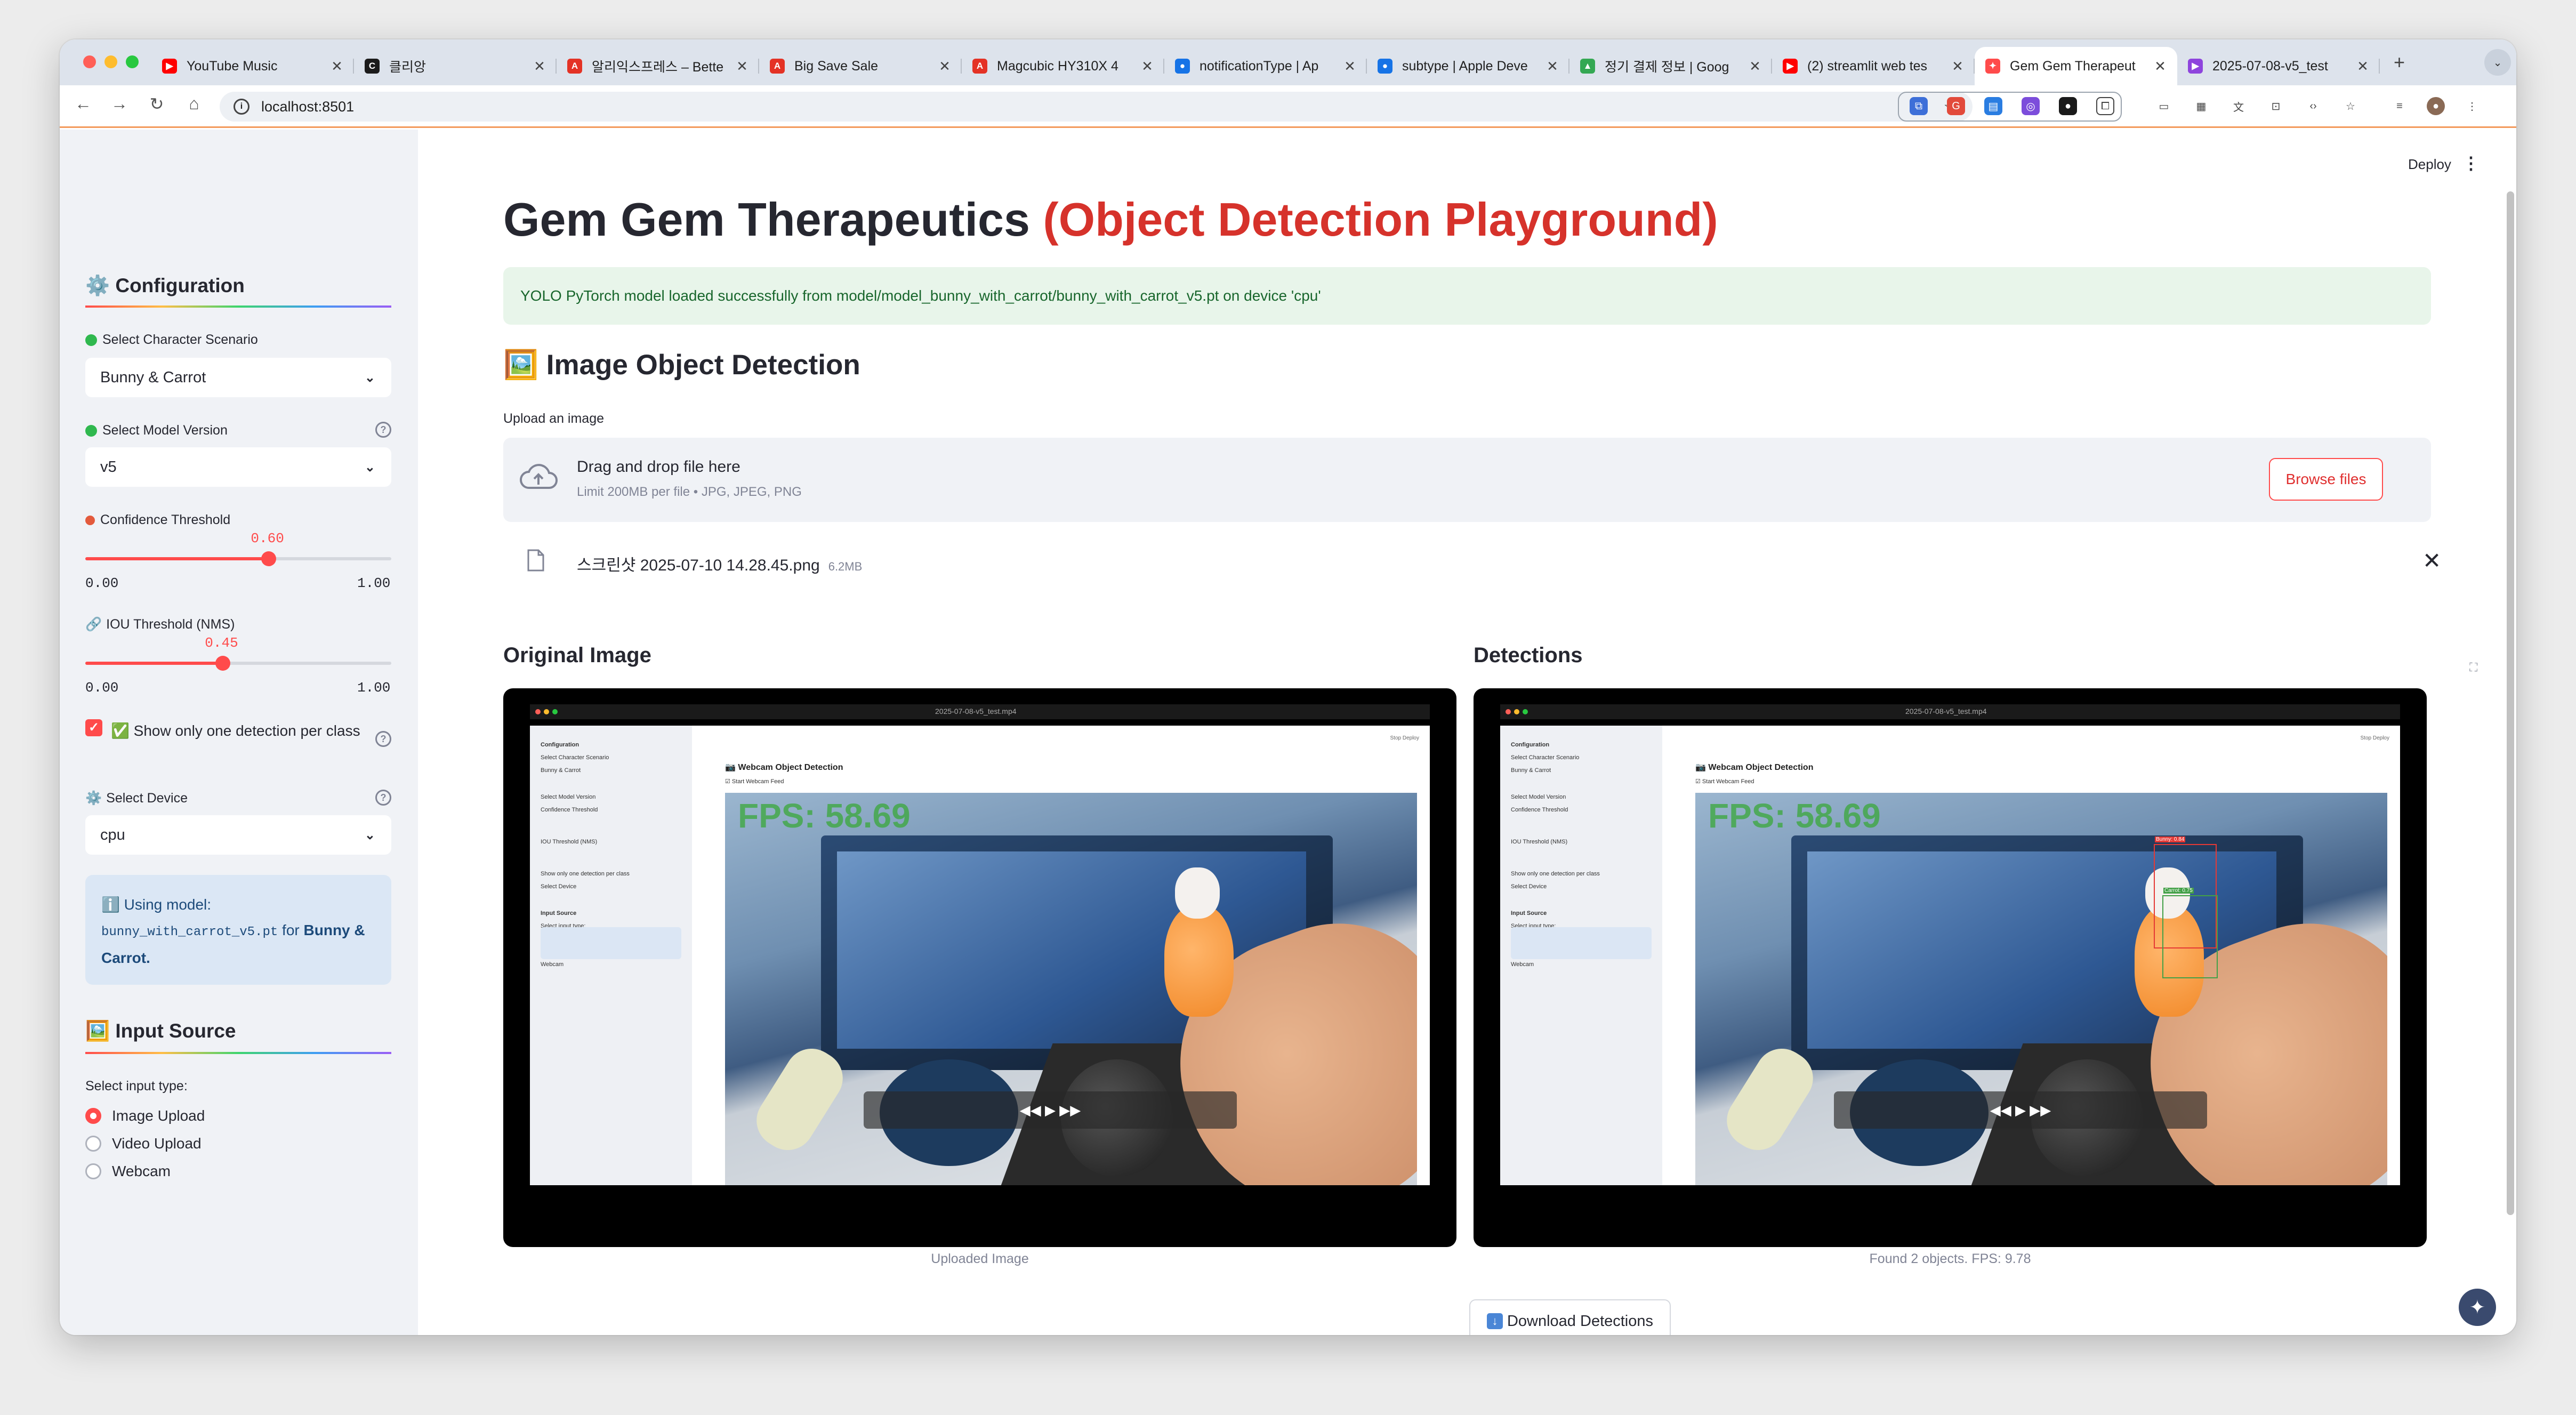  Describe the element at coordinates (136, 799) in the screenshot. I see `device-label: ⚙️ Select Device` at that location.